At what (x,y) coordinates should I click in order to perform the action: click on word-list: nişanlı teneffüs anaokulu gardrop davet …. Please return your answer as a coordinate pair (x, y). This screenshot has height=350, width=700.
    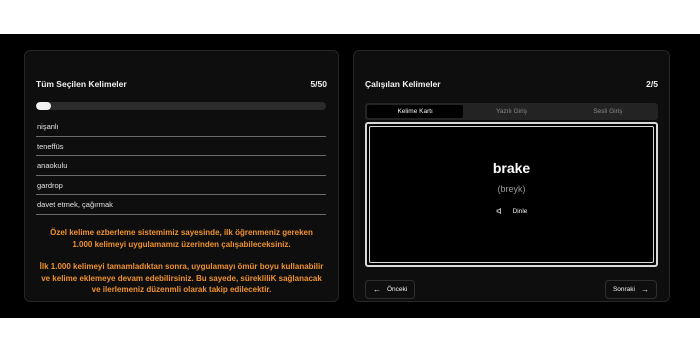
    Looking at the image, I should click on (181, 166).